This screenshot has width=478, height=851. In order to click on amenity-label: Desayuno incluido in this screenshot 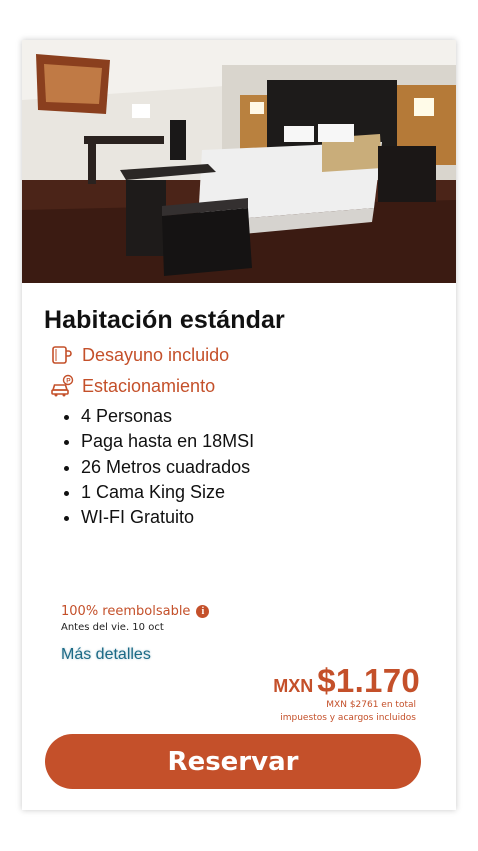, I will do `click(156, 354)`.